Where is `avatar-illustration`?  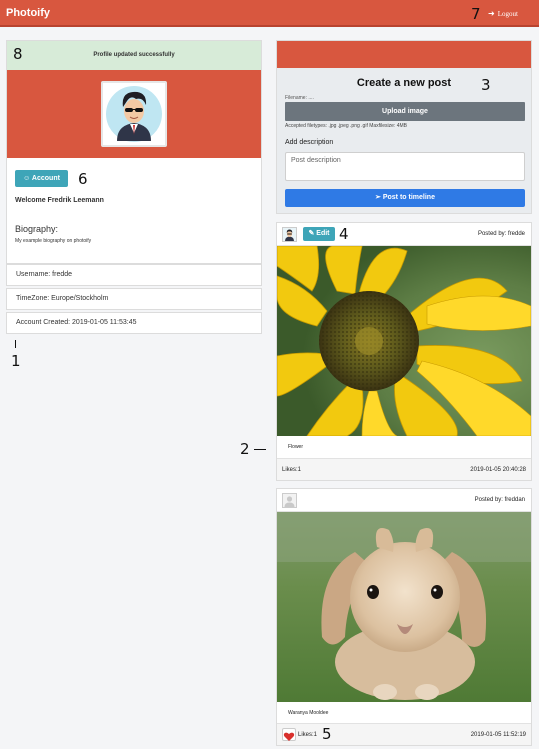
avatar-illustration is located at coordinates (134, 114).